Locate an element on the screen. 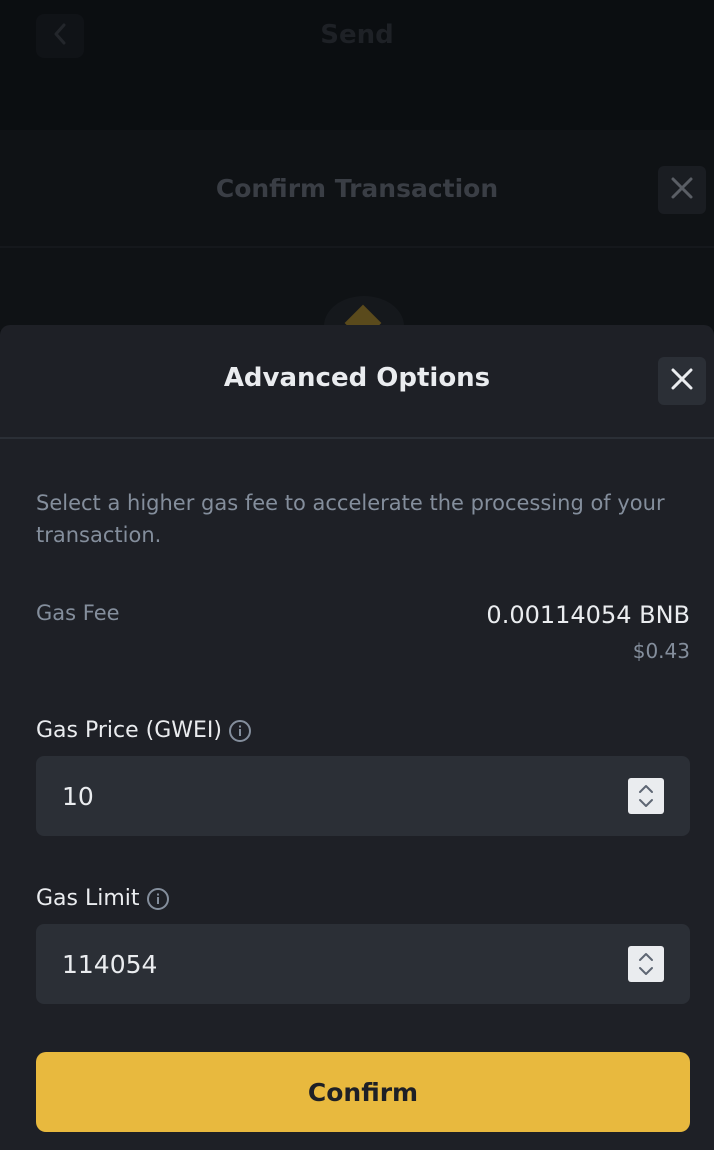  gas-limit-input is located at coordinates (312, 964).